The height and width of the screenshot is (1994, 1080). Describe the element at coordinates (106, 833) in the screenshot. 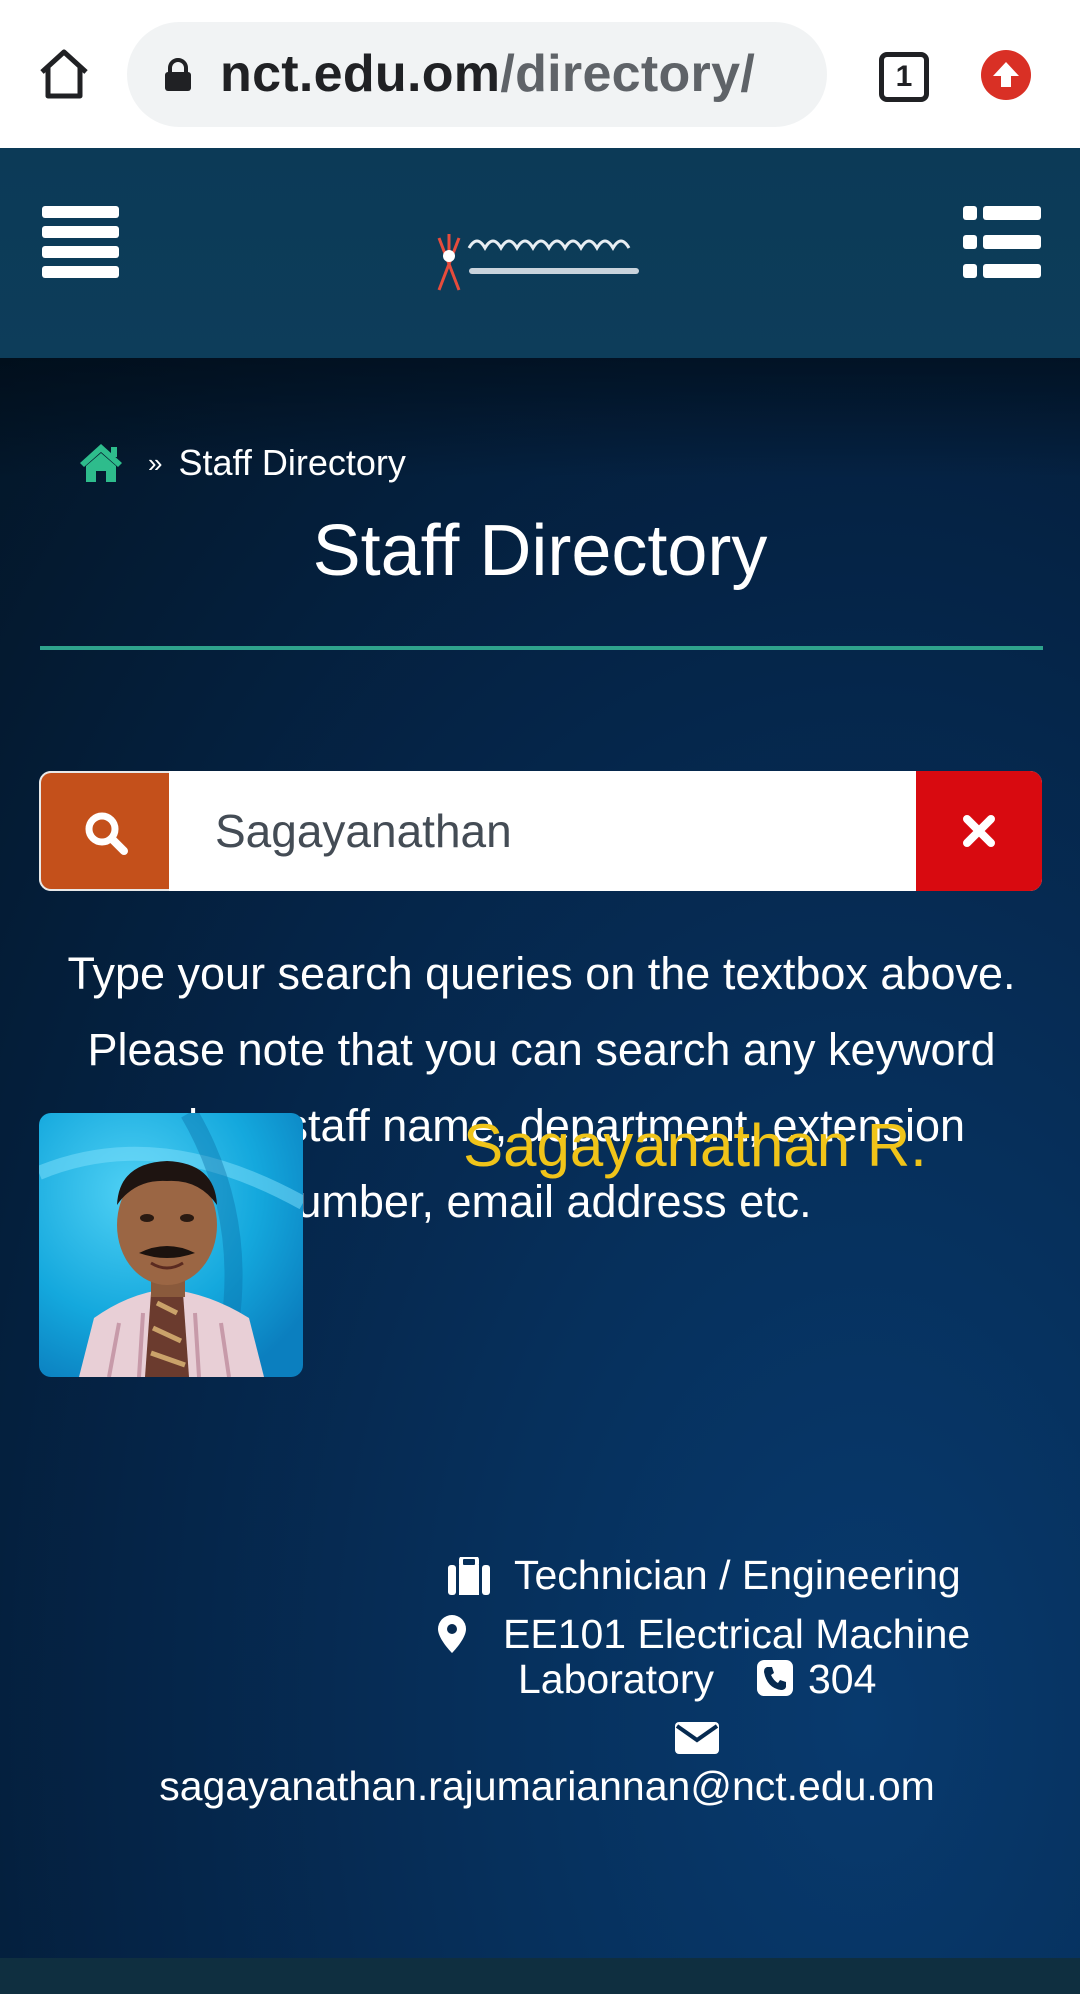

I see `search-icon` at that location.